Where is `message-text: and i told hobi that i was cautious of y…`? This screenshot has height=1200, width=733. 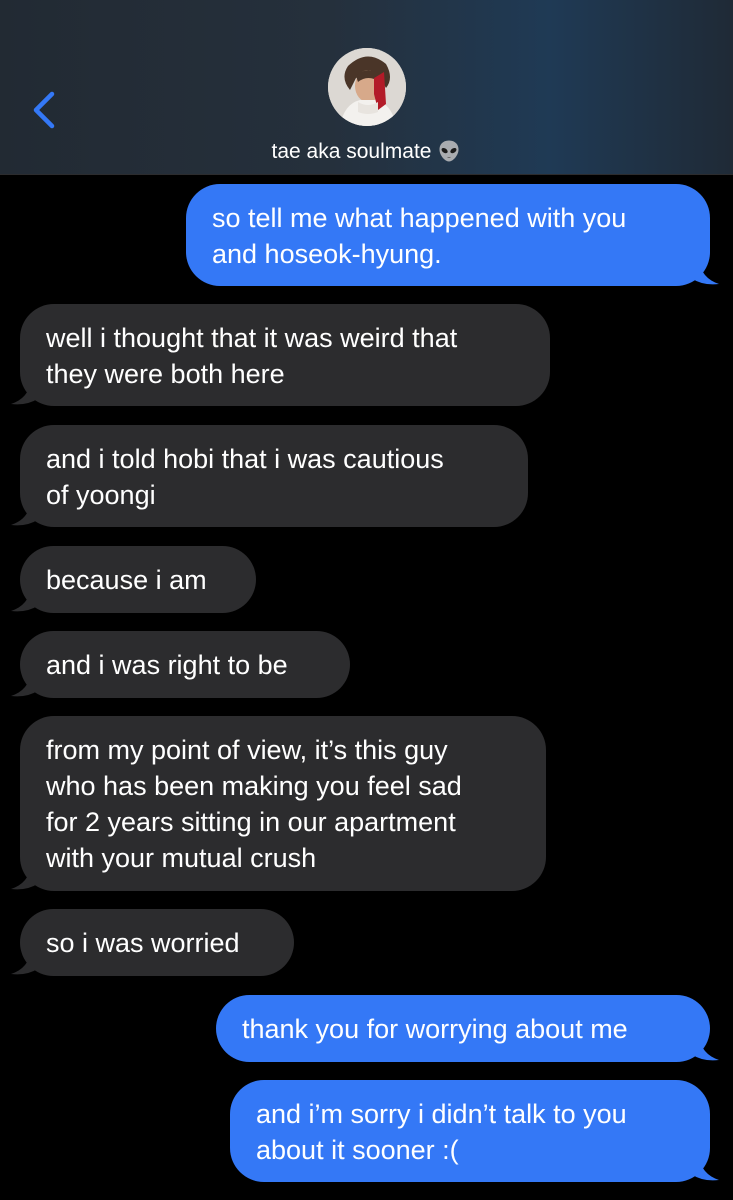 message-text: and i told hobi that i was cautious of y… is located at coordinates (245, 477).